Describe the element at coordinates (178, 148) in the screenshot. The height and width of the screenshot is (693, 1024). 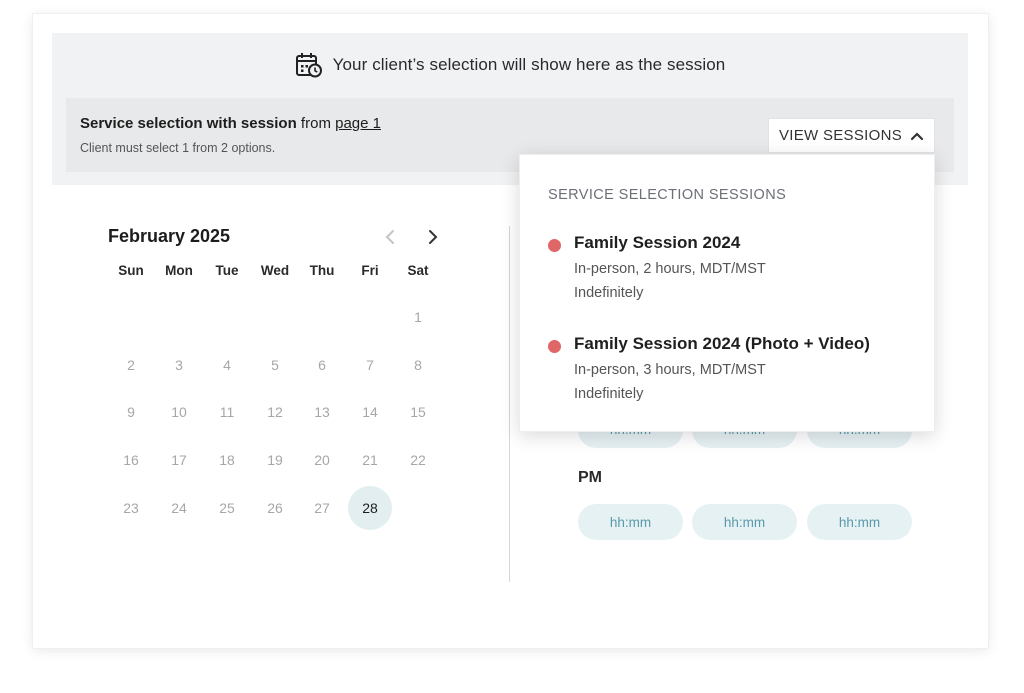
I see `selection-subtitle: Client must select 1 from 2 options.` at that location.